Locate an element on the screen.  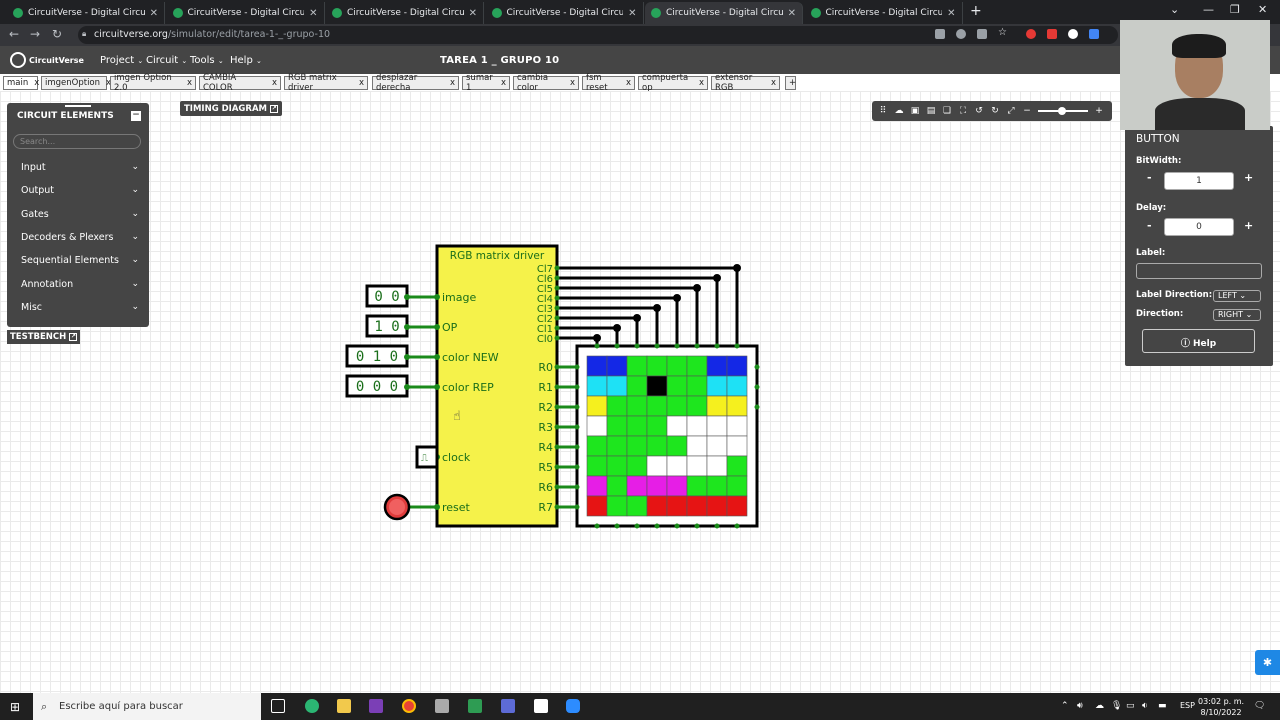
zoom-knob is located at coordinates (1062, 111).